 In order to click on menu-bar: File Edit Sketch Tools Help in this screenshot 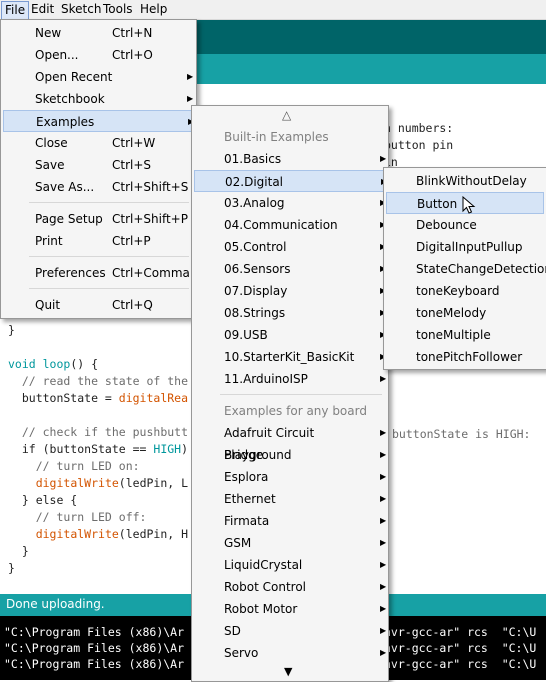, I will do `click(273, 10)`.